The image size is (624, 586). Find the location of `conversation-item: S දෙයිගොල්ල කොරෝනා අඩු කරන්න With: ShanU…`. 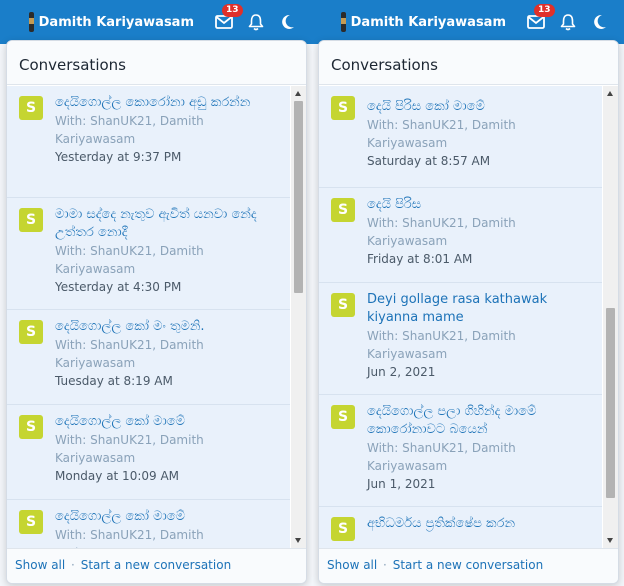

conversation-item: S දෙයිගොල්ල කොරෝනා අඩු කරන්න With: ShanU… is located at coordinates (148, 142).